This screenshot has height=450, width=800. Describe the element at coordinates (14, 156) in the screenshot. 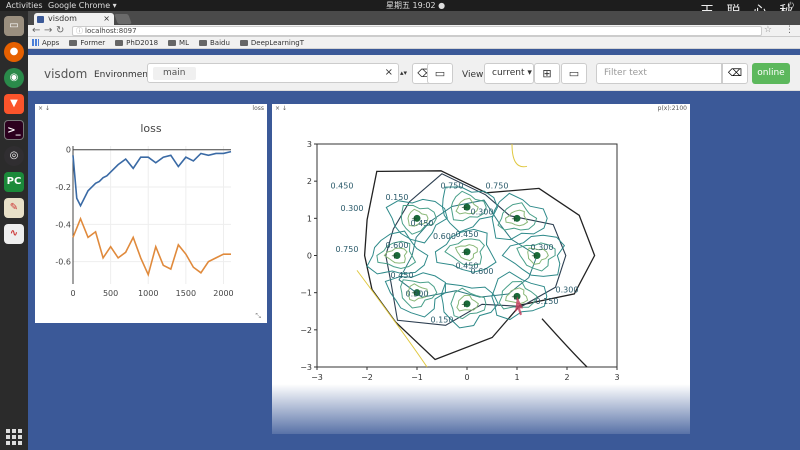

I see `obs-icon: ◎` at that location.